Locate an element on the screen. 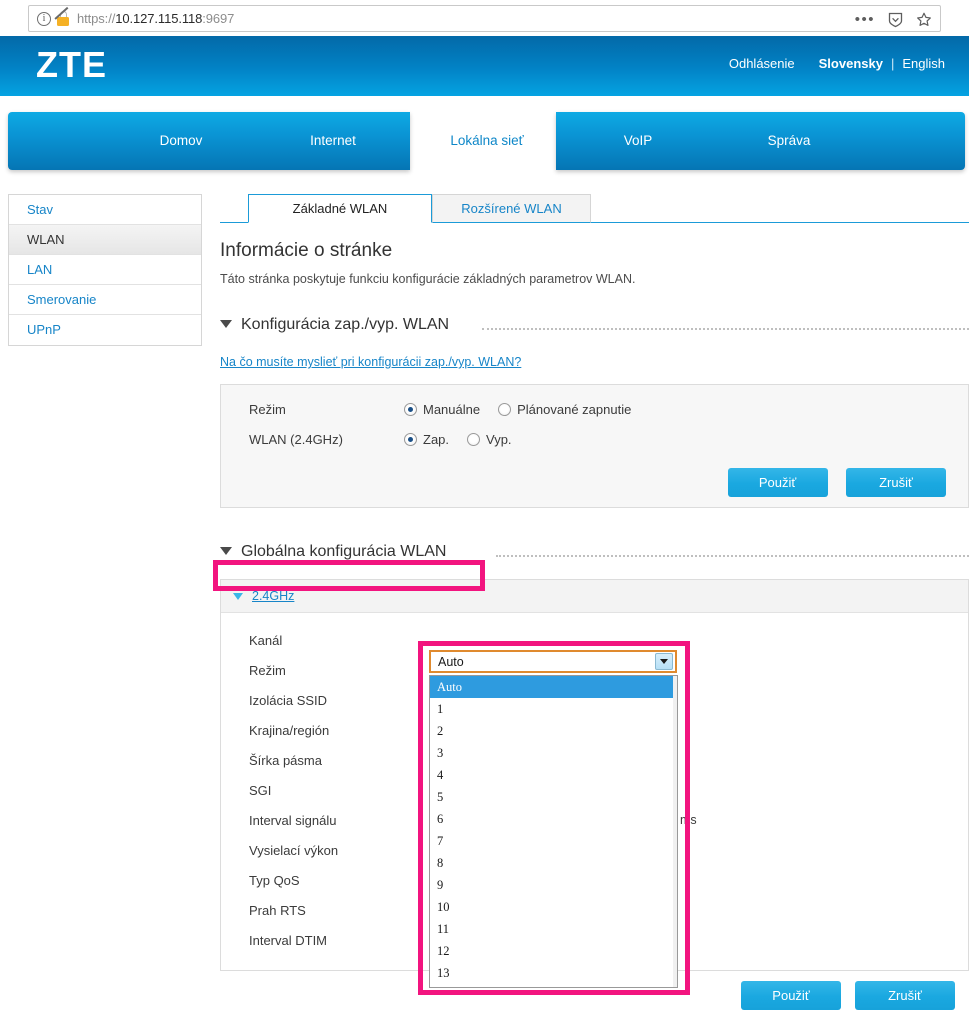 The width and height of the screenshot is (969, 1035). main-navigation: Domov Internet Lokálna sieť VoIP Správa is located at coordinates (484, 142).